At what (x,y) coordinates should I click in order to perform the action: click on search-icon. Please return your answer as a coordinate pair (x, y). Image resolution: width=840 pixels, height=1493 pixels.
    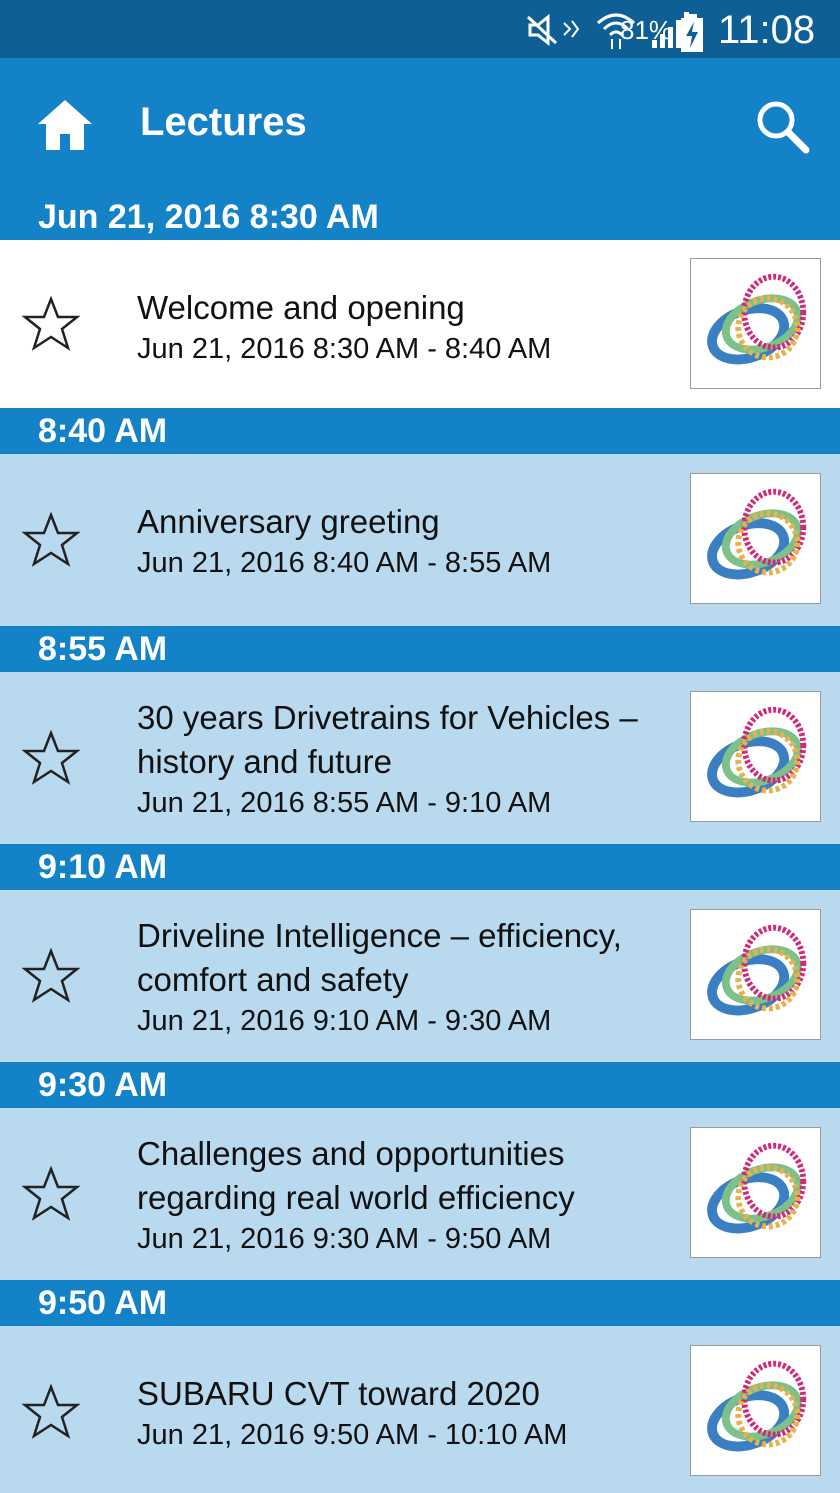
    Looking at the image, I should click on (782, 126).